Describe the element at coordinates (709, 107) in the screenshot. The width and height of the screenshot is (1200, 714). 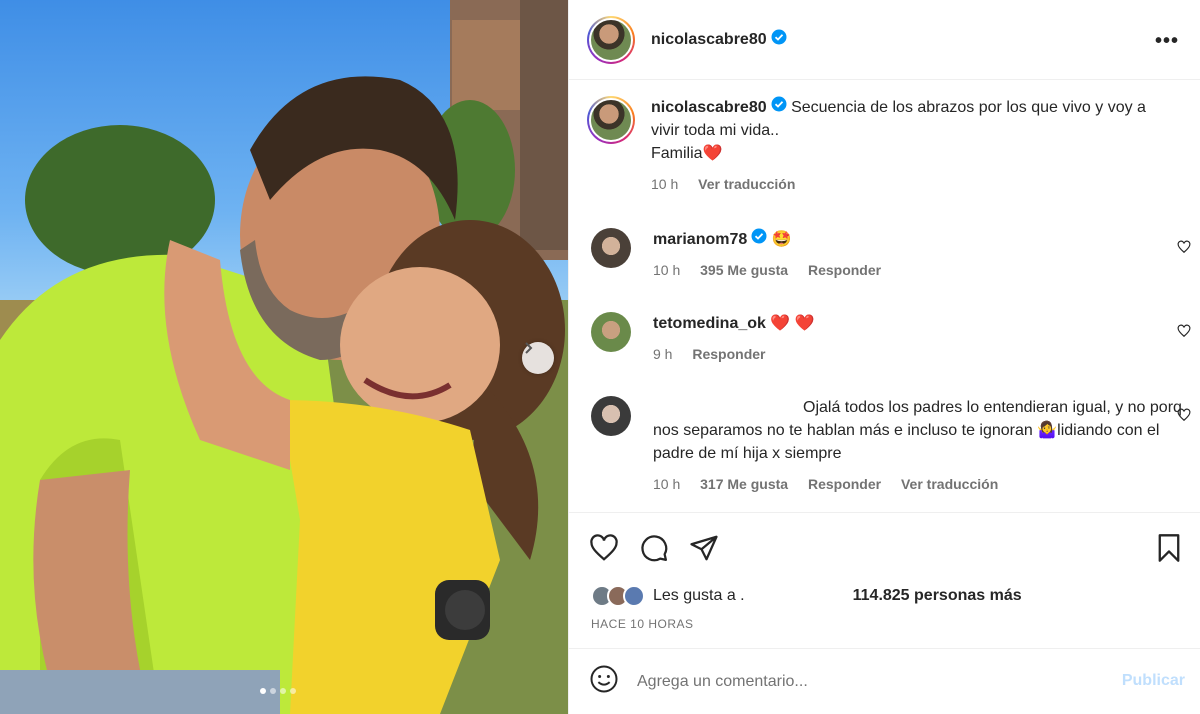
I see `caption-username: nicolascabre80` at that location.